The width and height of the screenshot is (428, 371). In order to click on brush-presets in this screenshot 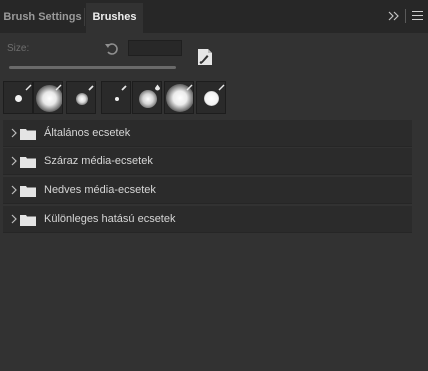, I will do `click(114, 98)`.